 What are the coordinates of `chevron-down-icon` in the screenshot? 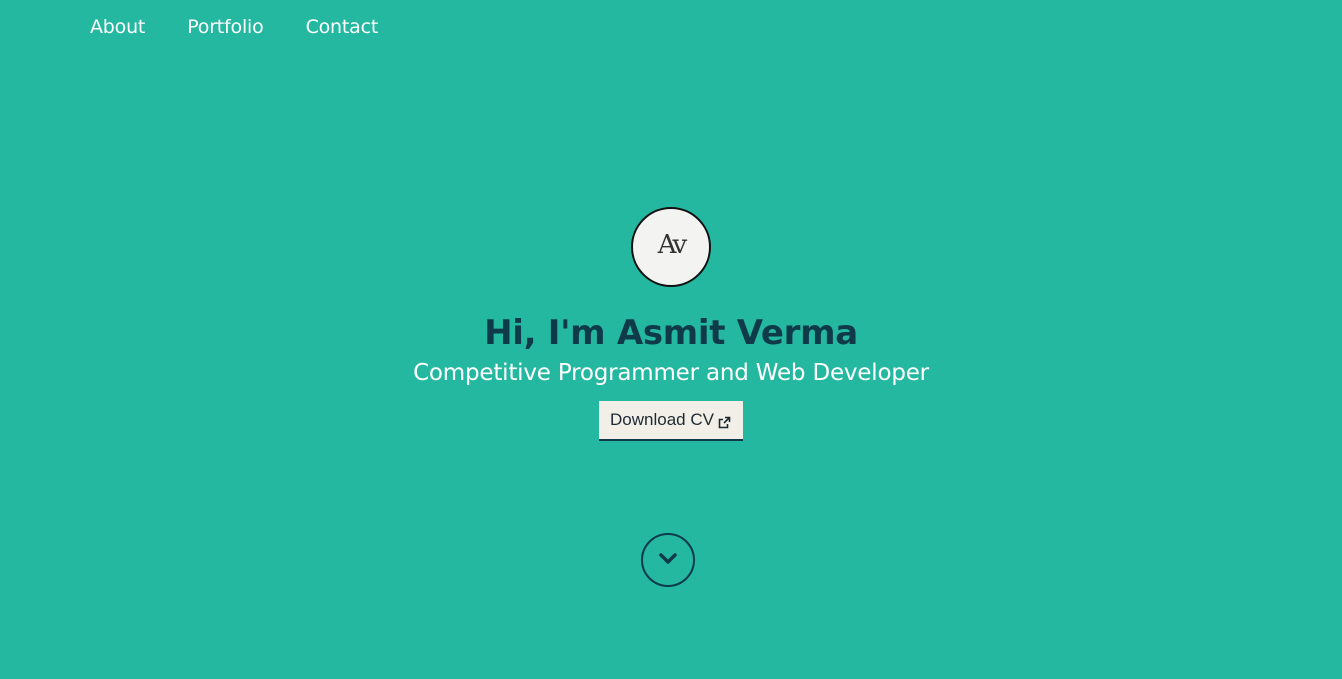 It's located at (668, 560).